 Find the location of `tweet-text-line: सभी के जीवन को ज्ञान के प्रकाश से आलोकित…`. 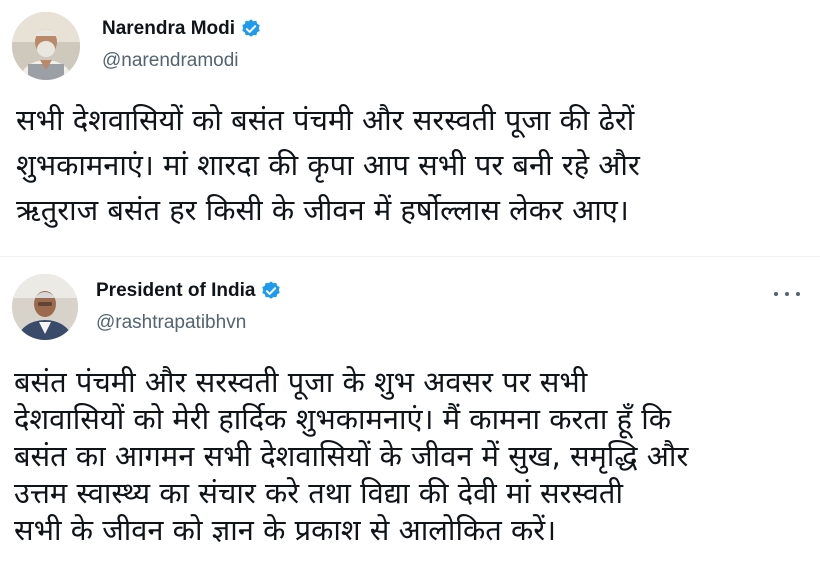

tweet-text-line: सभी के जीवन को ज्ञान के प्रकाश से आलोकित… is located at coordinates (285, 530).